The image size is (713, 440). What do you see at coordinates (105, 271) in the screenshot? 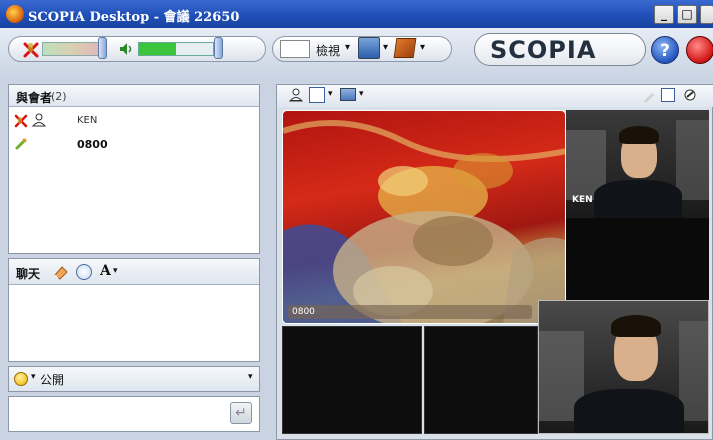
I see `font-icon: A` at bounding box center [105, 271].